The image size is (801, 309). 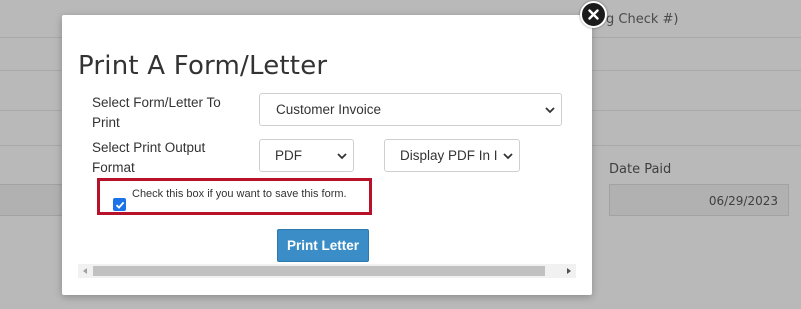 What do you see at coordinates (640, 169) in the screenshot?
I see `date-paid-label: Date Paid` at bounding box center [640, 169].